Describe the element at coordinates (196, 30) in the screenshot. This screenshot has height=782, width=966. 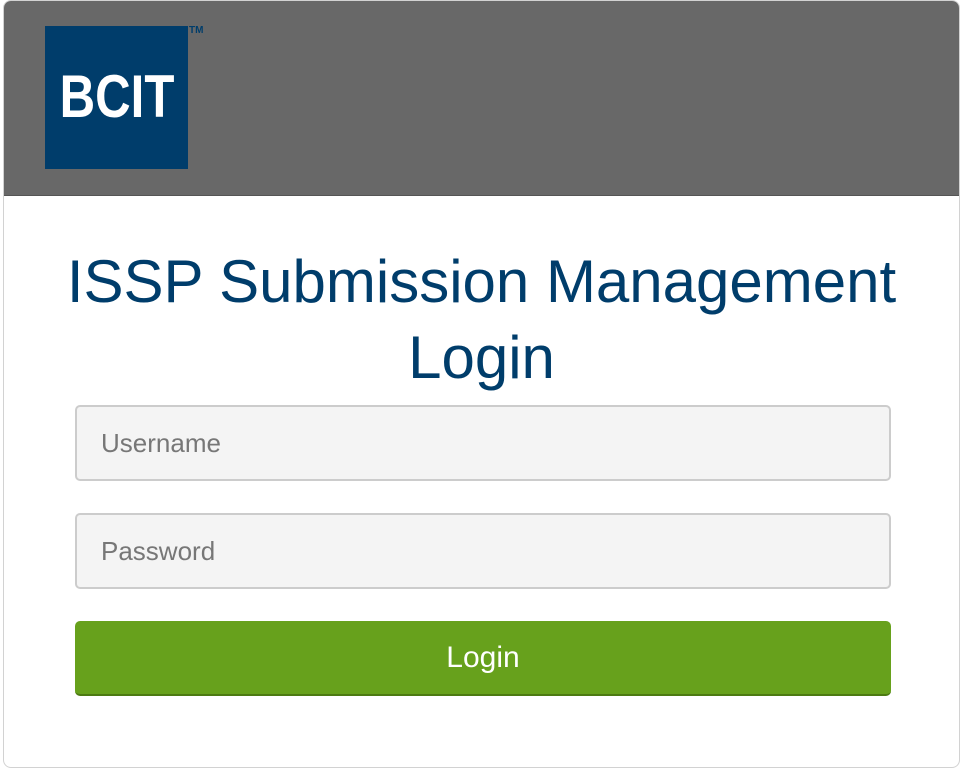
I see `trademark-symbol: TM` at that location.